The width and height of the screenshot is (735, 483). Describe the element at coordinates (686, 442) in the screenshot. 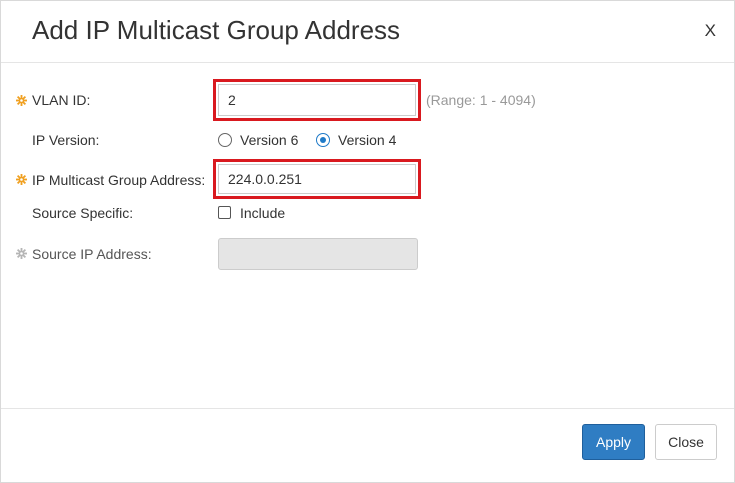

I see `close-button: Close` at that location.